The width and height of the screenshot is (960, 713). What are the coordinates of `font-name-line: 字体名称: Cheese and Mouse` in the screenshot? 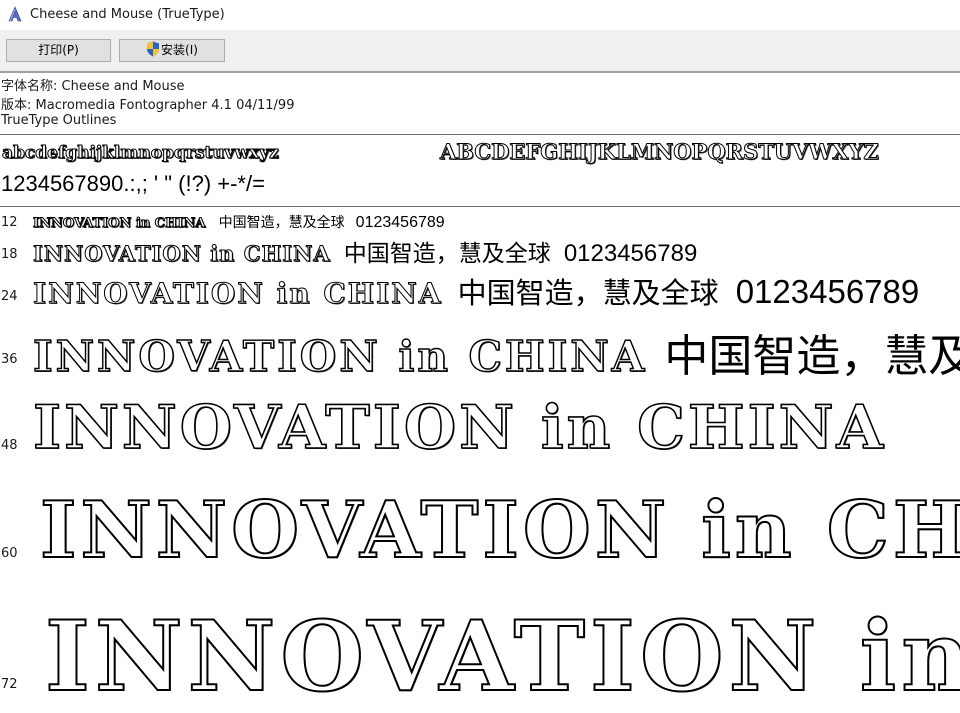 It's located at (93, 86).